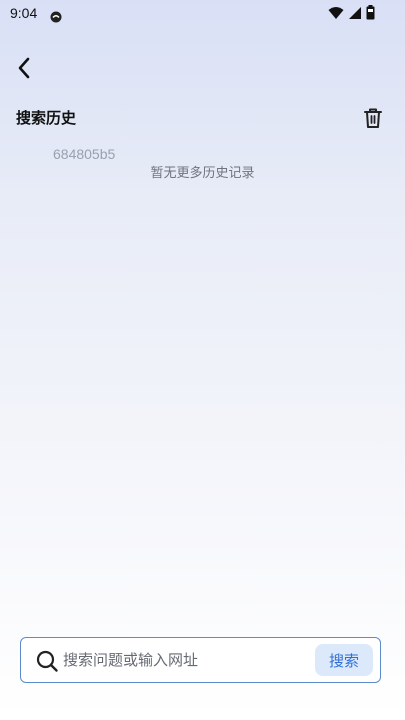 This screenshot has width=405, height=720. I want to click on search-input, so click(186, 660).